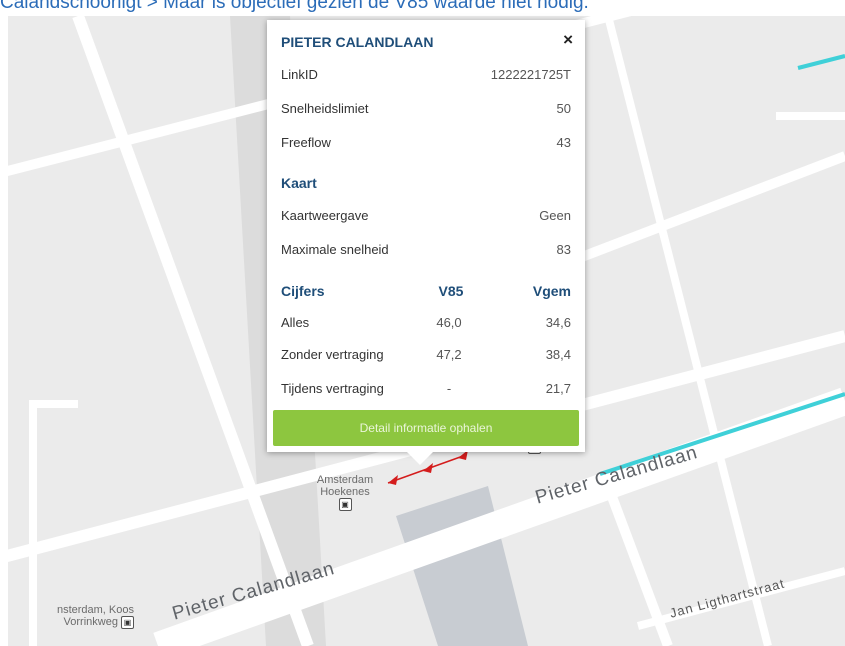 The height and width of the screenshot is (646, 845). Describe the element at coordinates (325, 108) in the screenshot. I see `info-label: Snelheidslimiet` at that location.